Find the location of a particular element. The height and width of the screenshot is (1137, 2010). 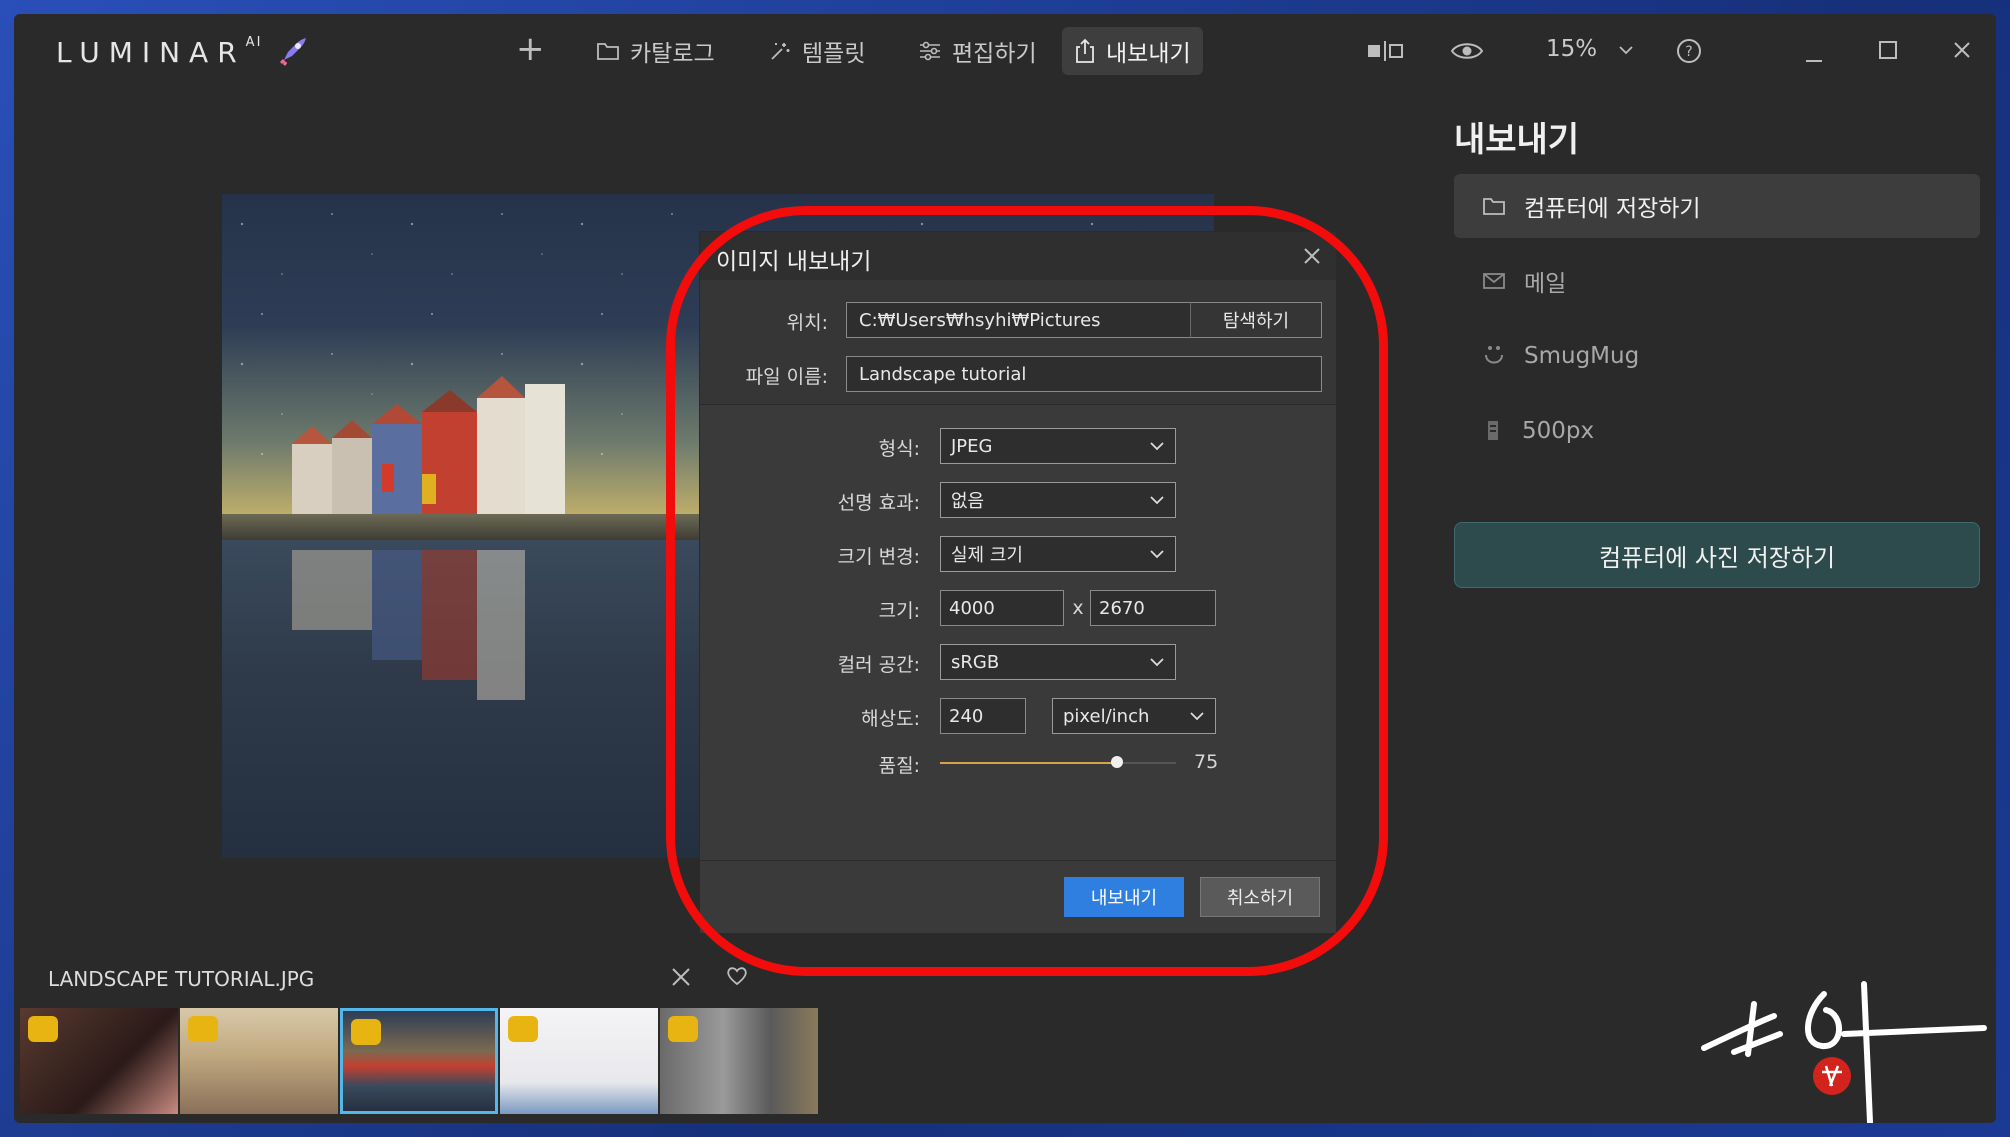

export-option-save-to-computer: 컴퓨터에 저장하기 is located at coordinates (1717, 206).